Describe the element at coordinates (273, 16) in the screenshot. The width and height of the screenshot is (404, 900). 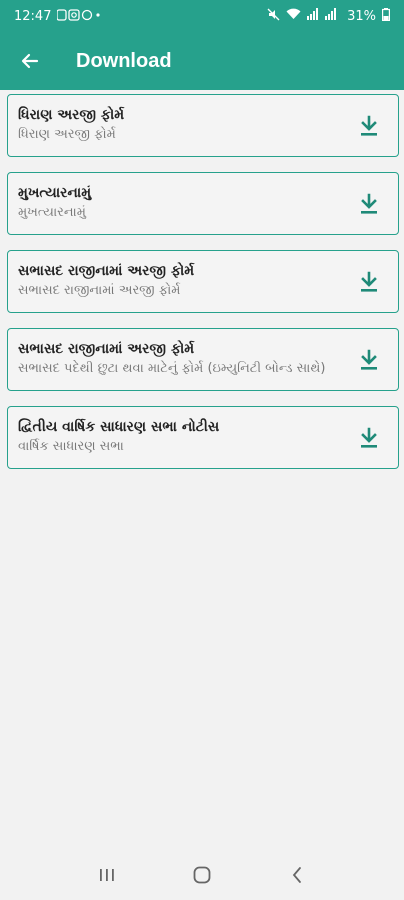
I see `mute-icon` at that location.